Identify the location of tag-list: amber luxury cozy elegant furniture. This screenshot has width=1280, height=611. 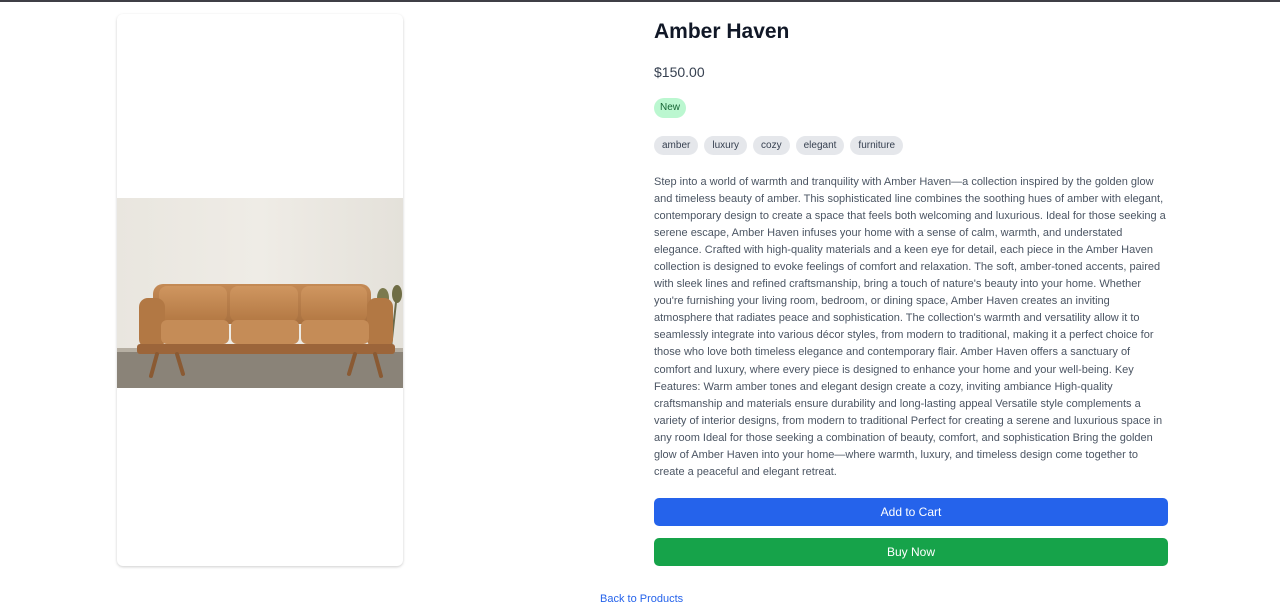
(779, 145).